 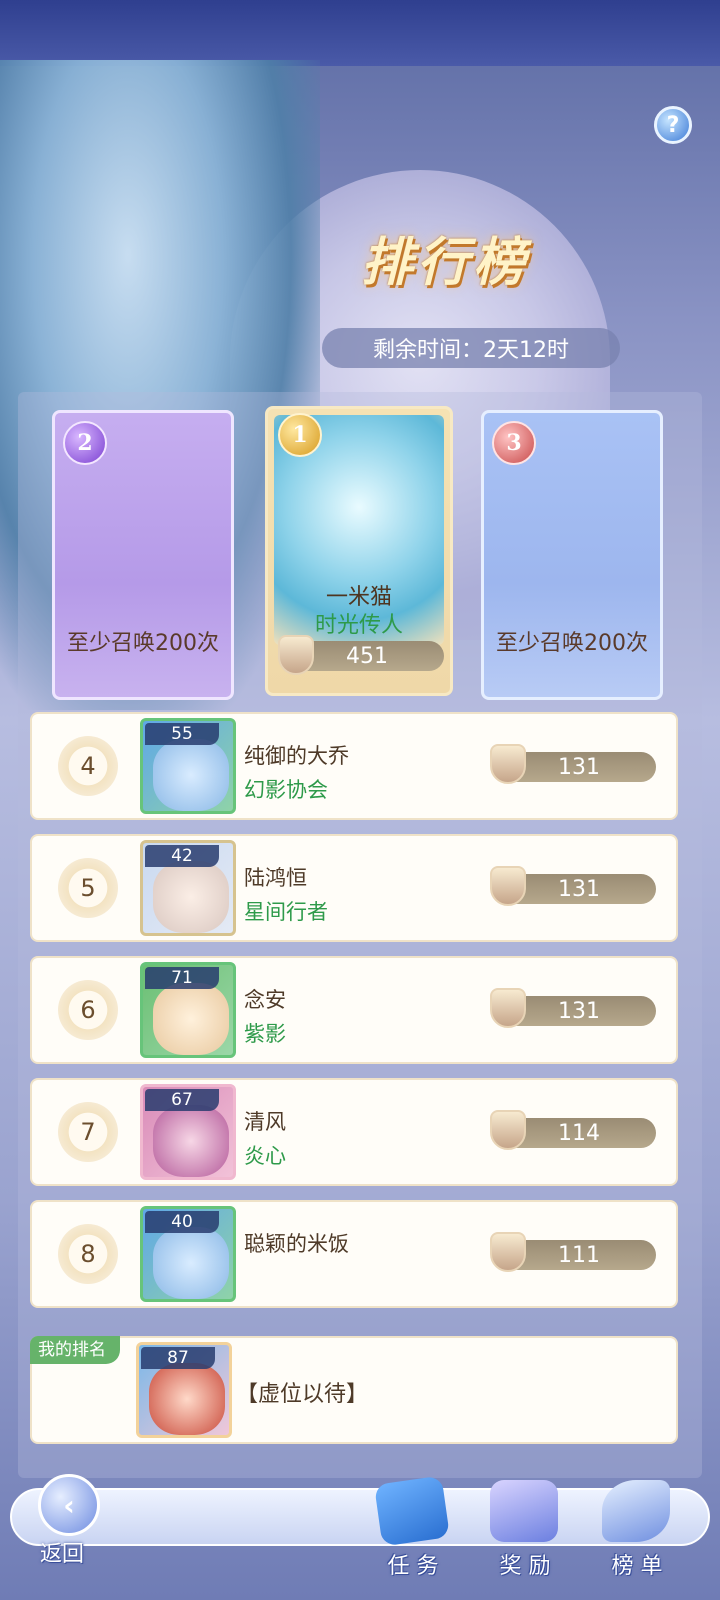 I want to click on rank-2-number: 2, so click(x=85, y=443).